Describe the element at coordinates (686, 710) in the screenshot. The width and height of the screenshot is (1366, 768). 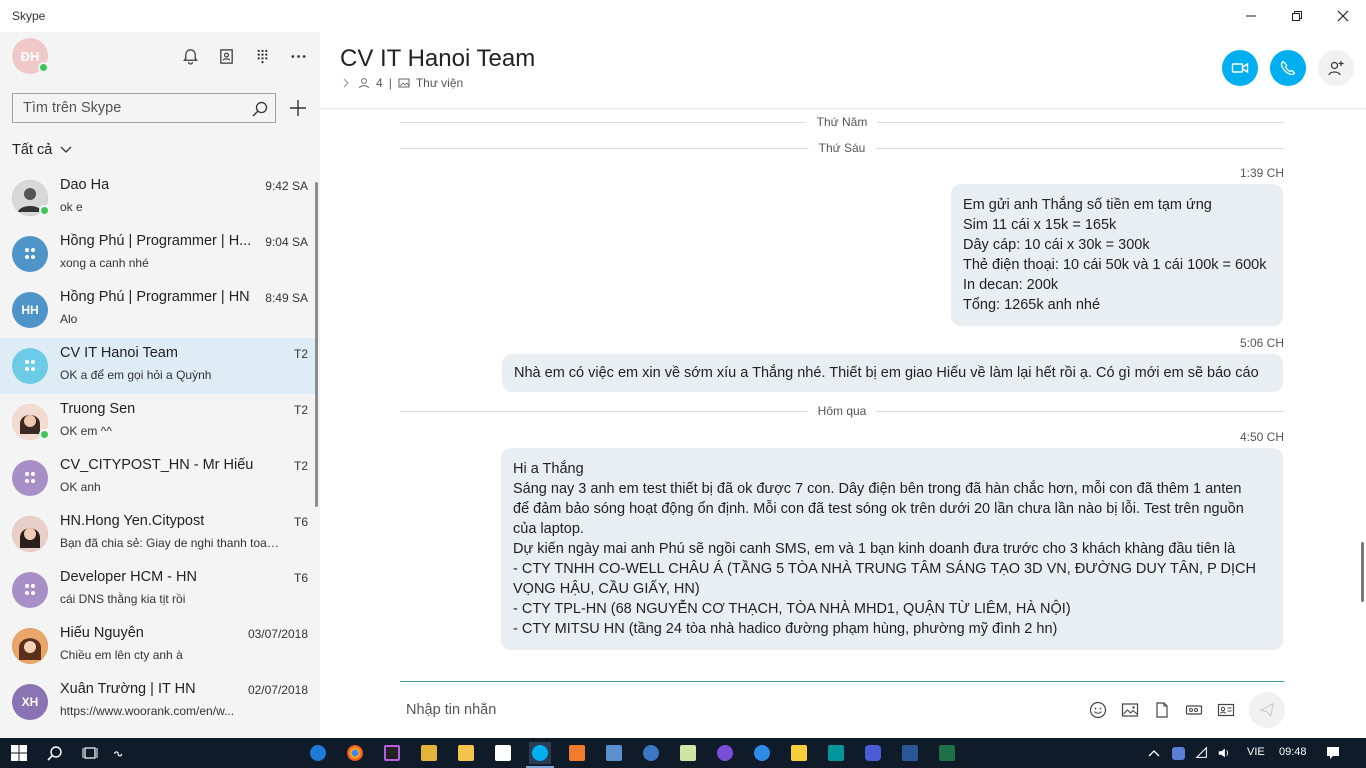
I see `message-input` at that location.